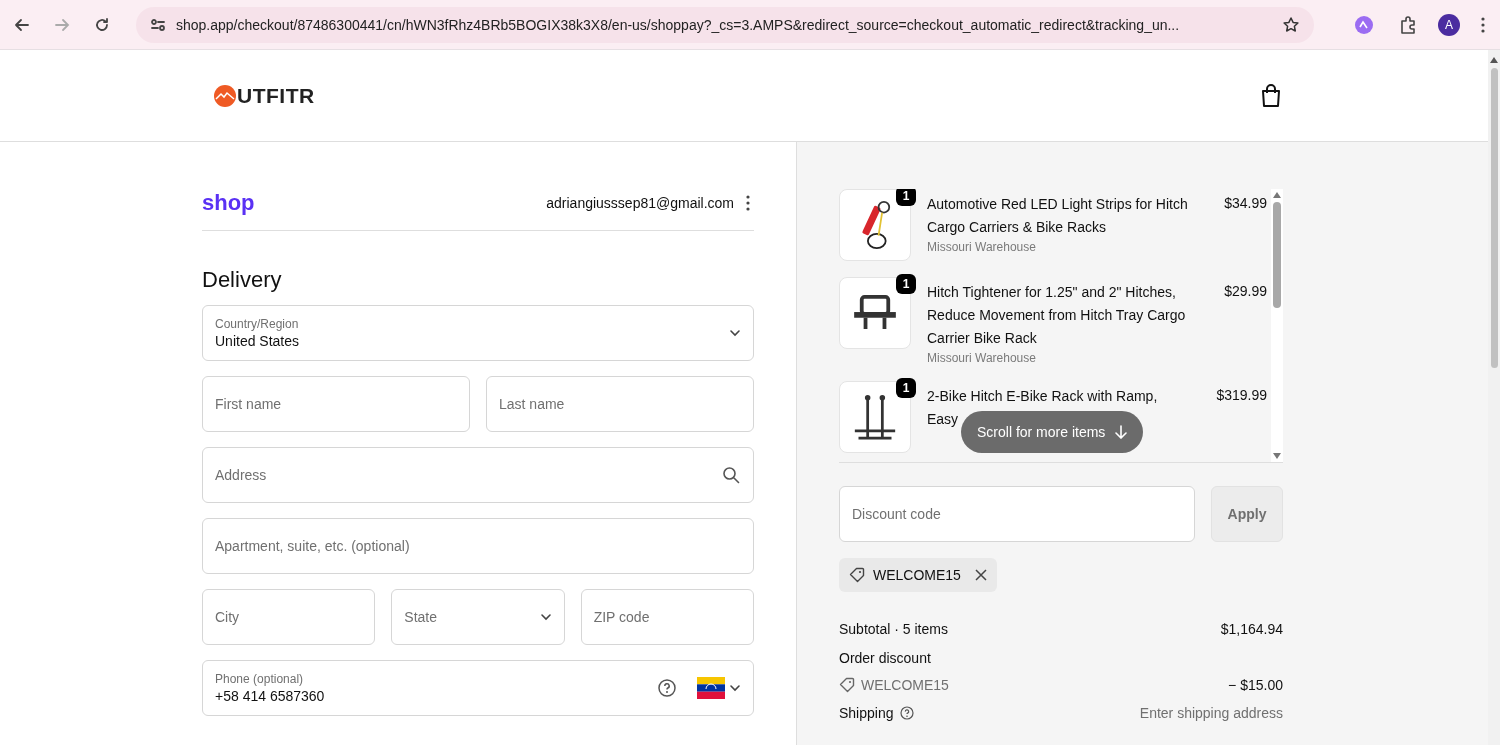 The height and width of the screenshot is (745, 1500). Describe the element at coordinates (748, 203) in the screenshot. I see `kebab-menu-icon` at that location.